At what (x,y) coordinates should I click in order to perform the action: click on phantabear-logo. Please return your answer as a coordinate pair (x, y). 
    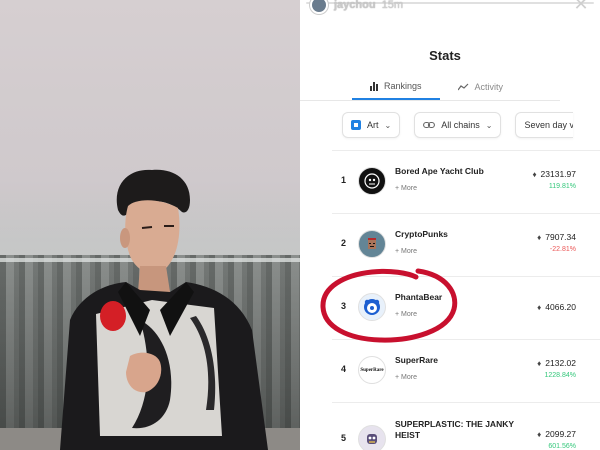
    Looking at the image, I should click on (372, 307).